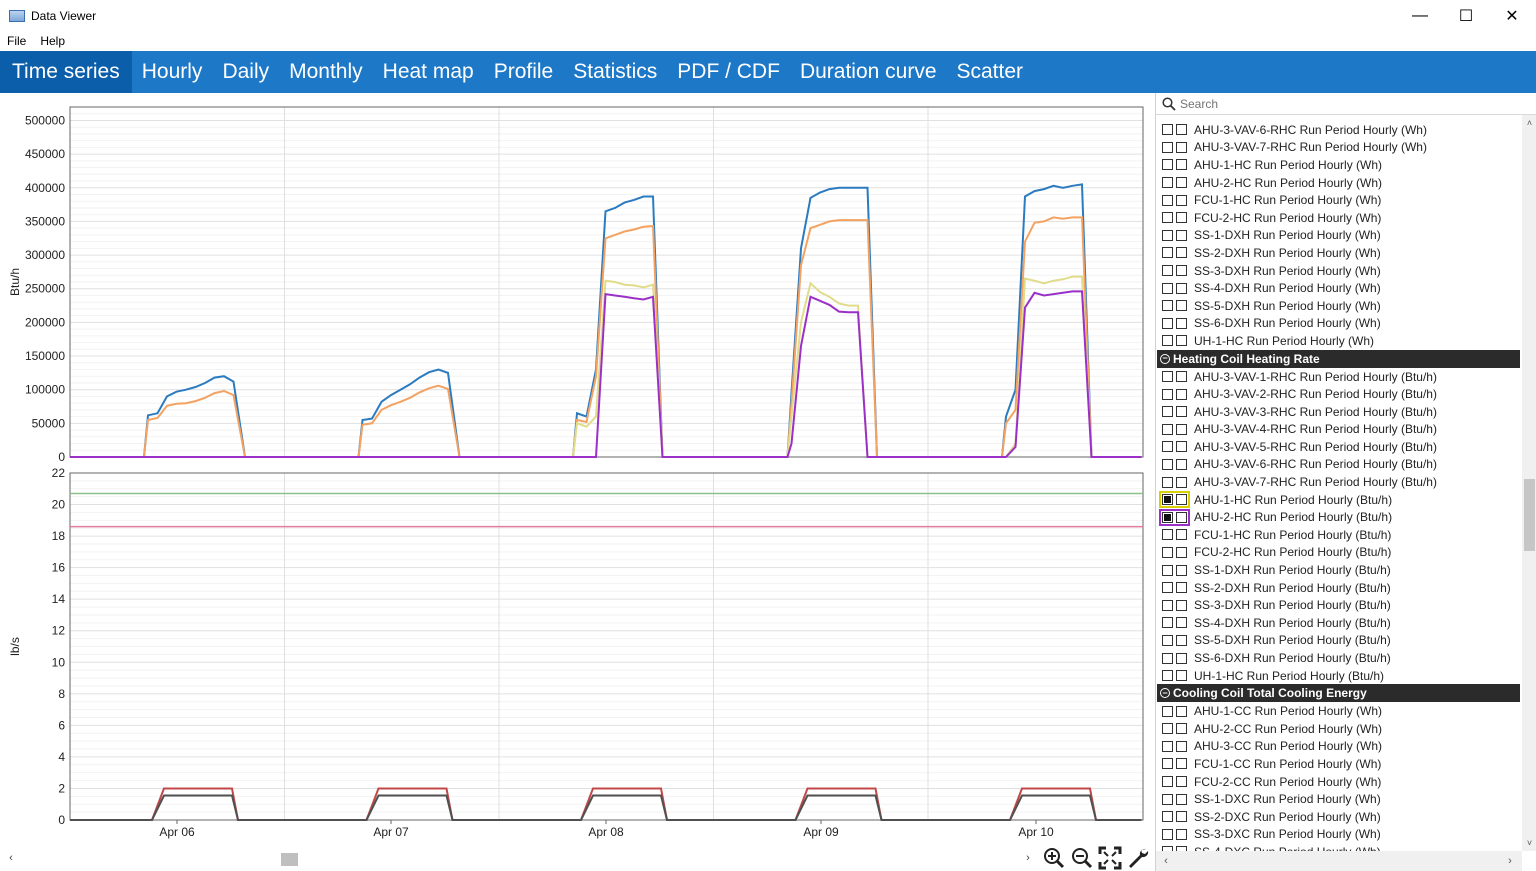  I want to click on list-item: SS-3-DXH Run Period Hourly (Btu/h), so click(1339, 605).